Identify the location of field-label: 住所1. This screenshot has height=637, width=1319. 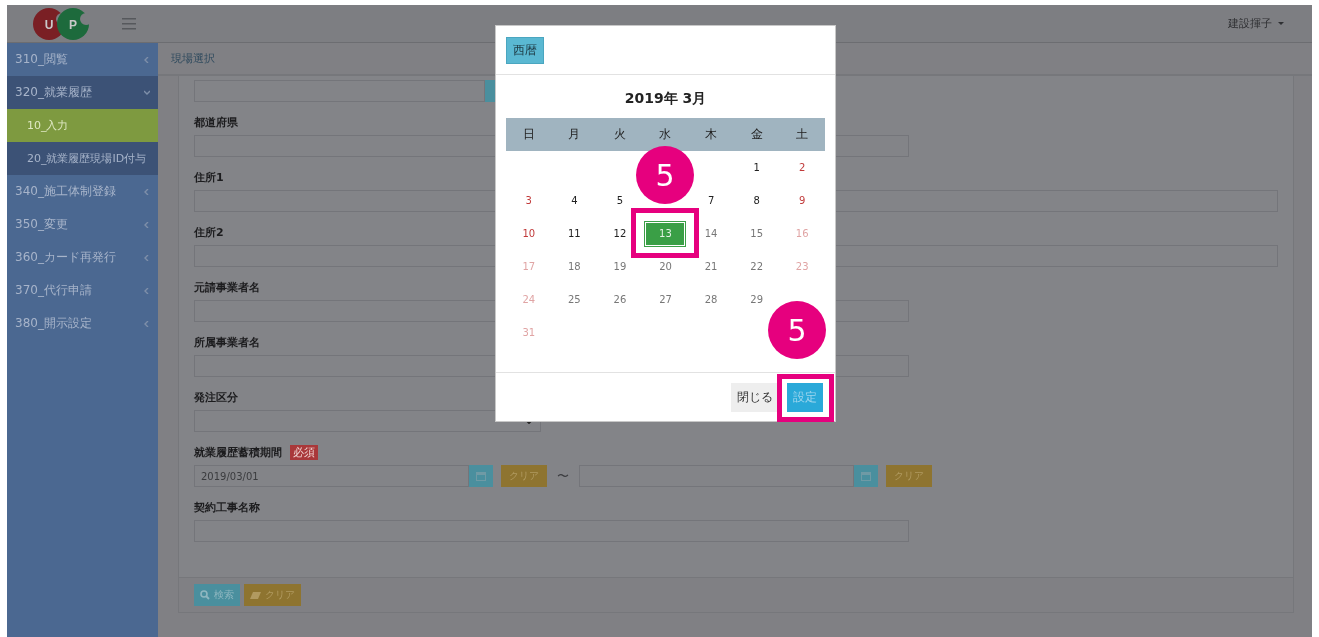
(209, 177).